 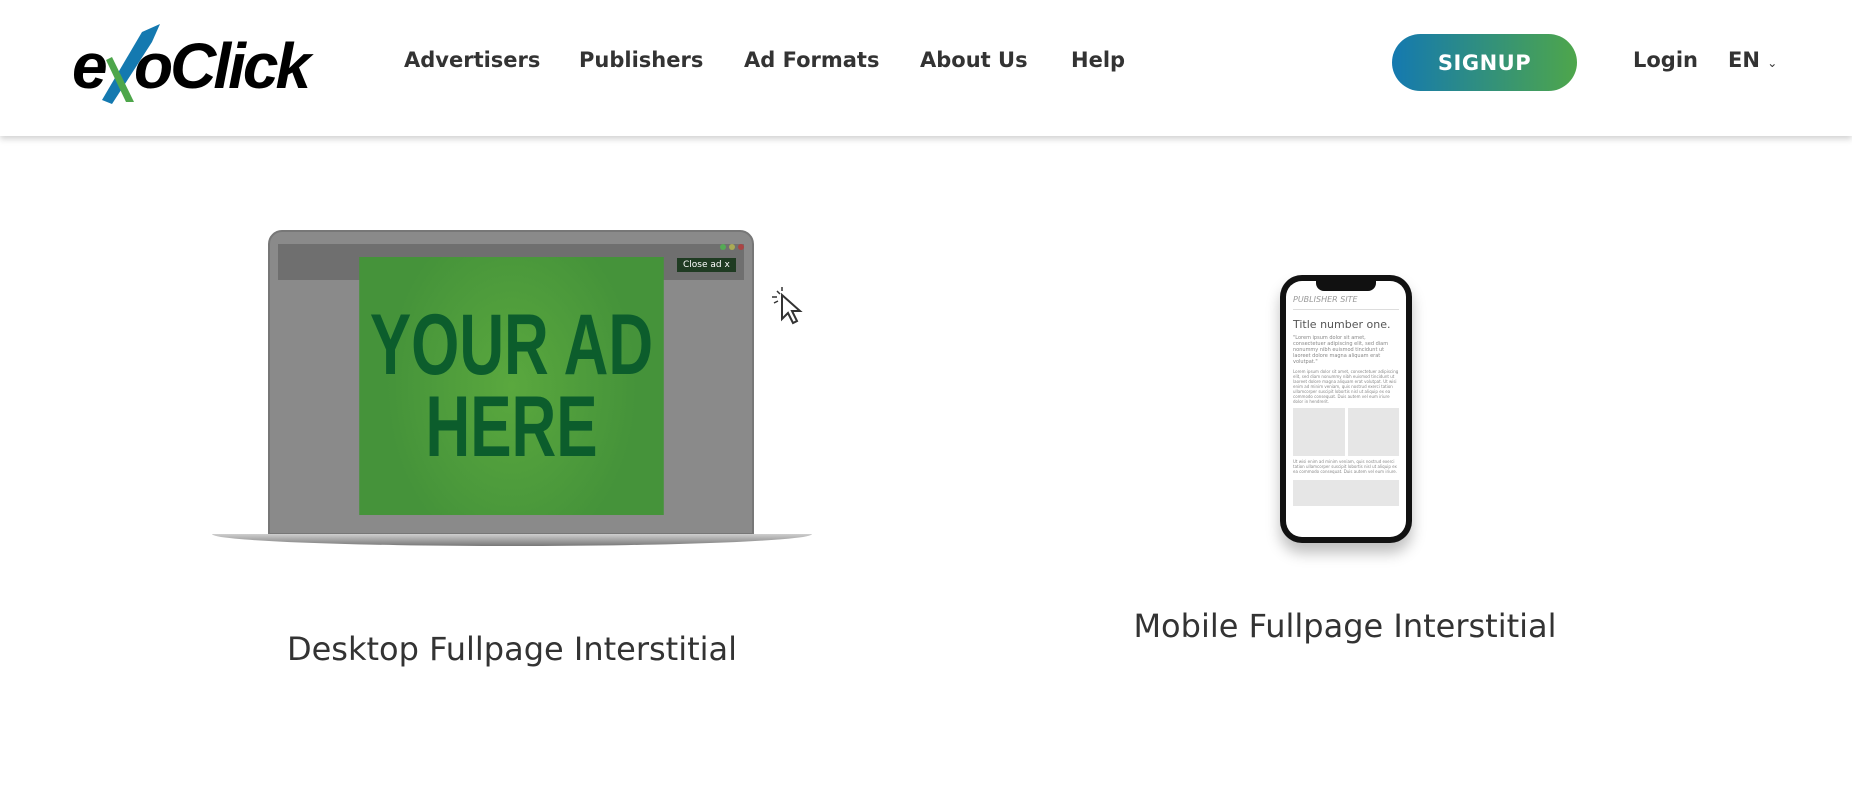 I want to click on ad-placeholder: YOUR AD HERE, so click(x=511, y=386).